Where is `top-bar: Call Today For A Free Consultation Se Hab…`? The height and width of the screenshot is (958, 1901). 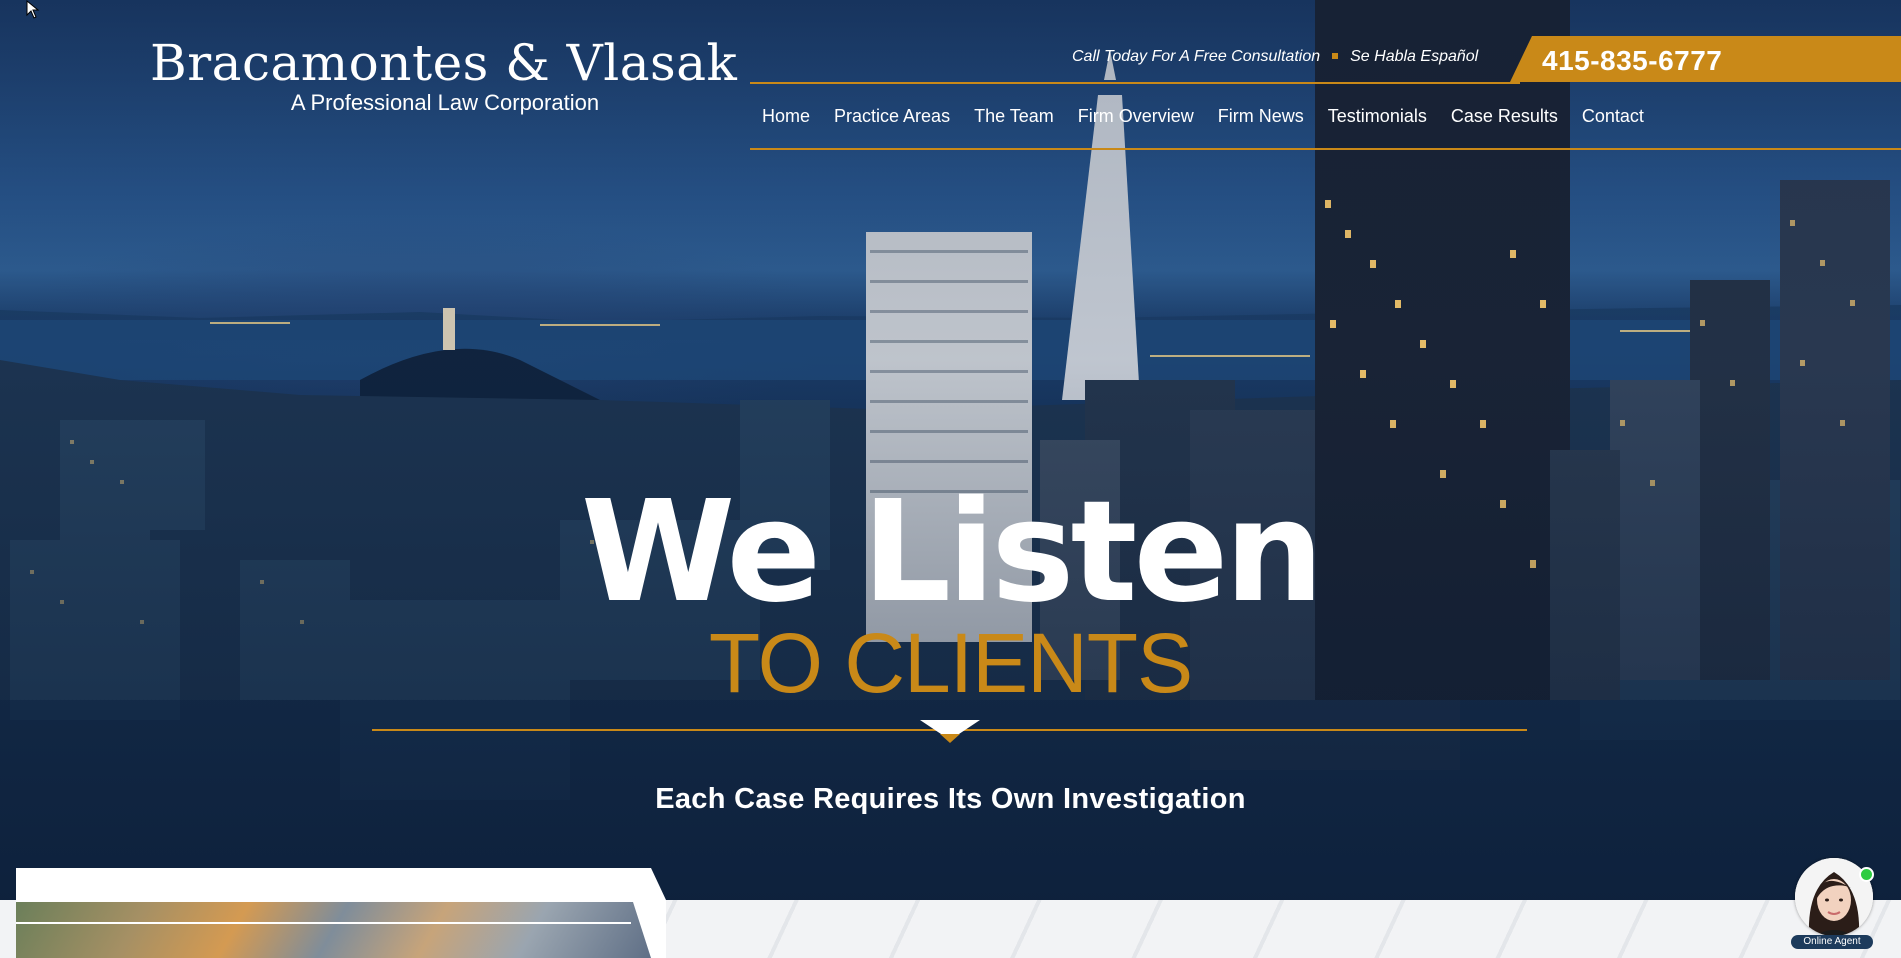 top-bar: Call Today For A Free Consultation Se Hab… is located at coordinates (950, 56).